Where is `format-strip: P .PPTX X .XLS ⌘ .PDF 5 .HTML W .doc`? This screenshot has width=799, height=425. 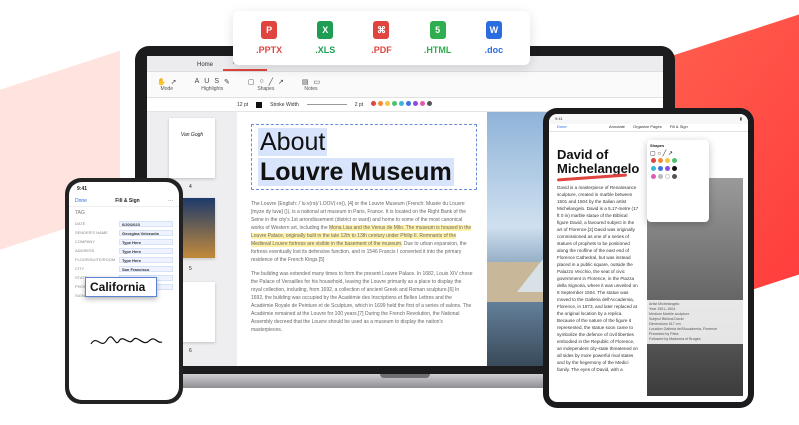 format-strip: P .PPTX X .XLS ⌘ .PDF 5 .HTML W .doc is located at coordinates (381, 38).